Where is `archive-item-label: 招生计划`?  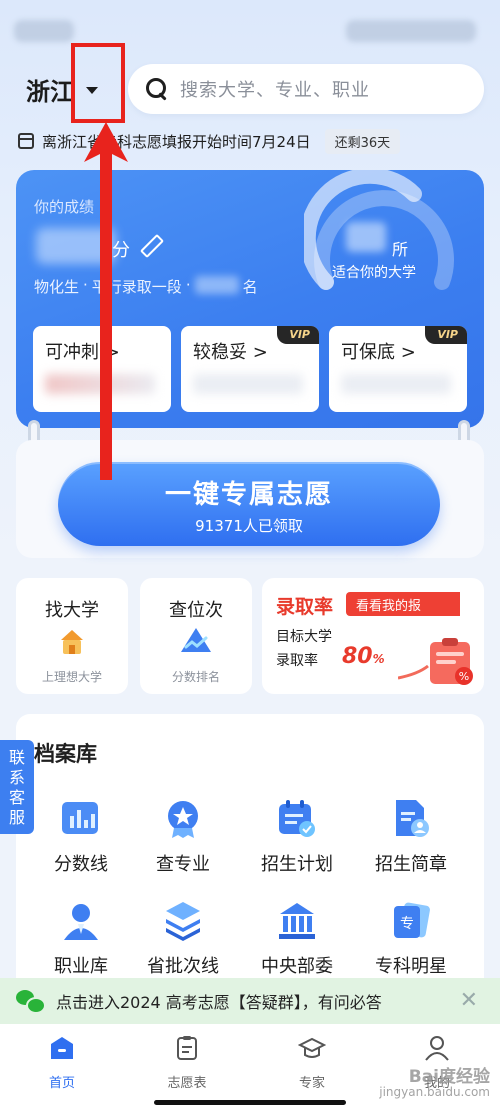 archive-item-label: 招生计划 is located at coordinates (297, 864).